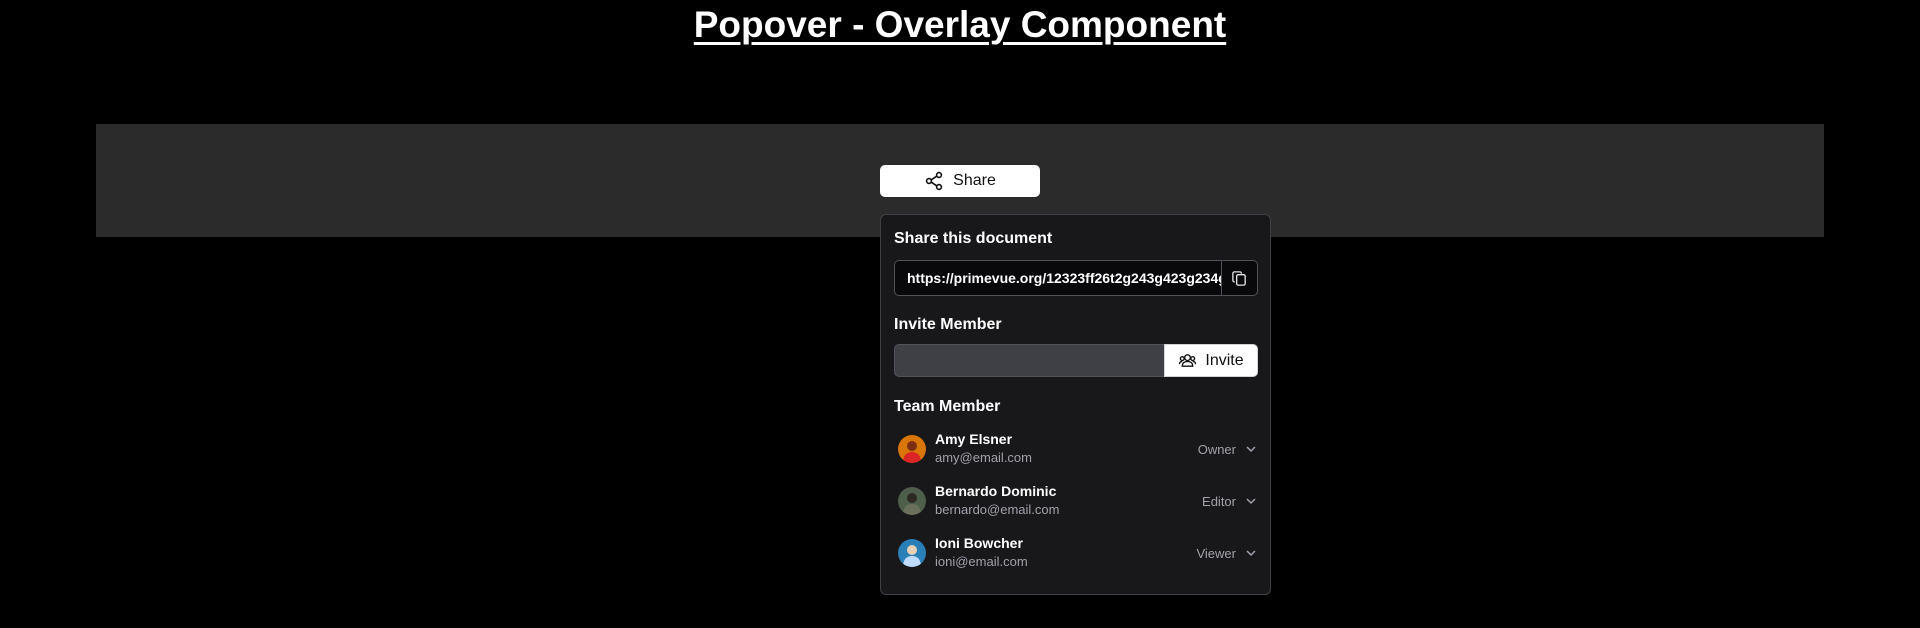 Image resolution: width=1920 pixels, height=628 pixels. What do you see at coordinates (974, 439) in the screenshot?
I see `member-name: Amy Elsner` at bounding box center [974, 439].